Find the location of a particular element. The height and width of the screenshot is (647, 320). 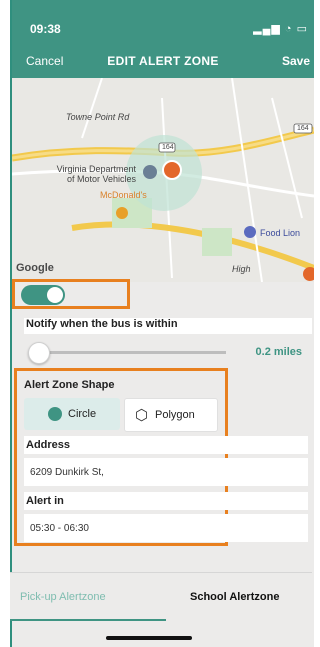

tab-bar: Pick-up Alertzone School Alertzone is located at coordinates (161, 596).